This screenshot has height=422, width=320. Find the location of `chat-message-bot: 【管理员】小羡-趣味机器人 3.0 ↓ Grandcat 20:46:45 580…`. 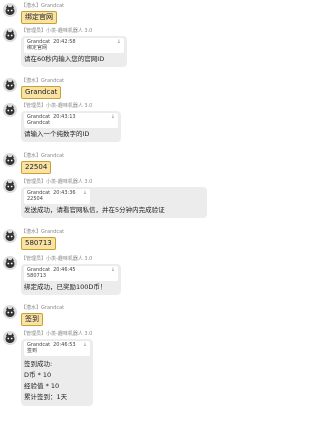

chat-message-bot: 【管理员】小羡-趣味机器人 3.0 ↓ Grandcat 20:46:45 580… is located at coordinates (131, 279).